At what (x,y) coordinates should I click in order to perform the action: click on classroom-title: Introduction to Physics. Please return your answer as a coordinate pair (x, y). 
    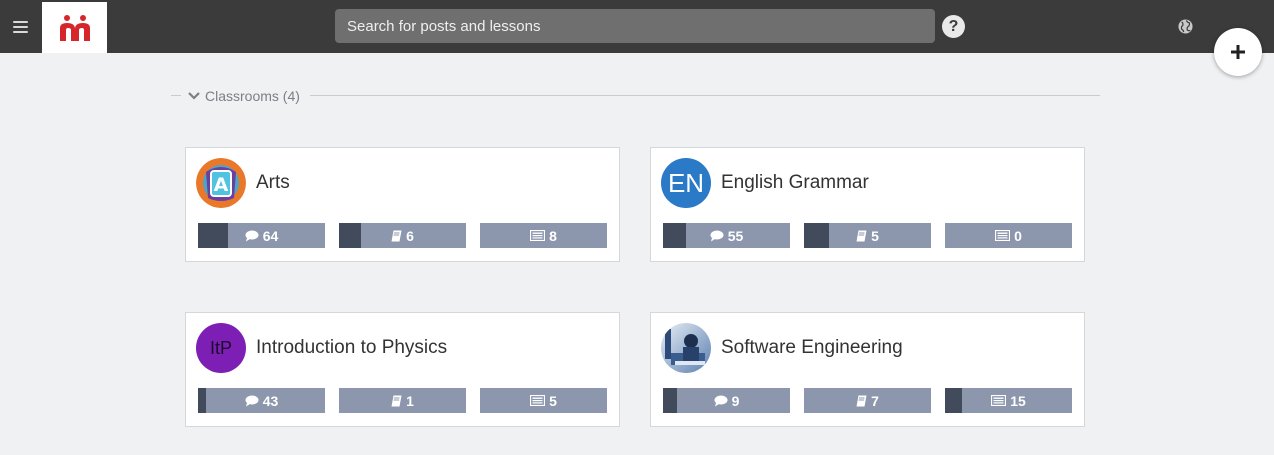
    Looking at the image, I should click on (351, 348).